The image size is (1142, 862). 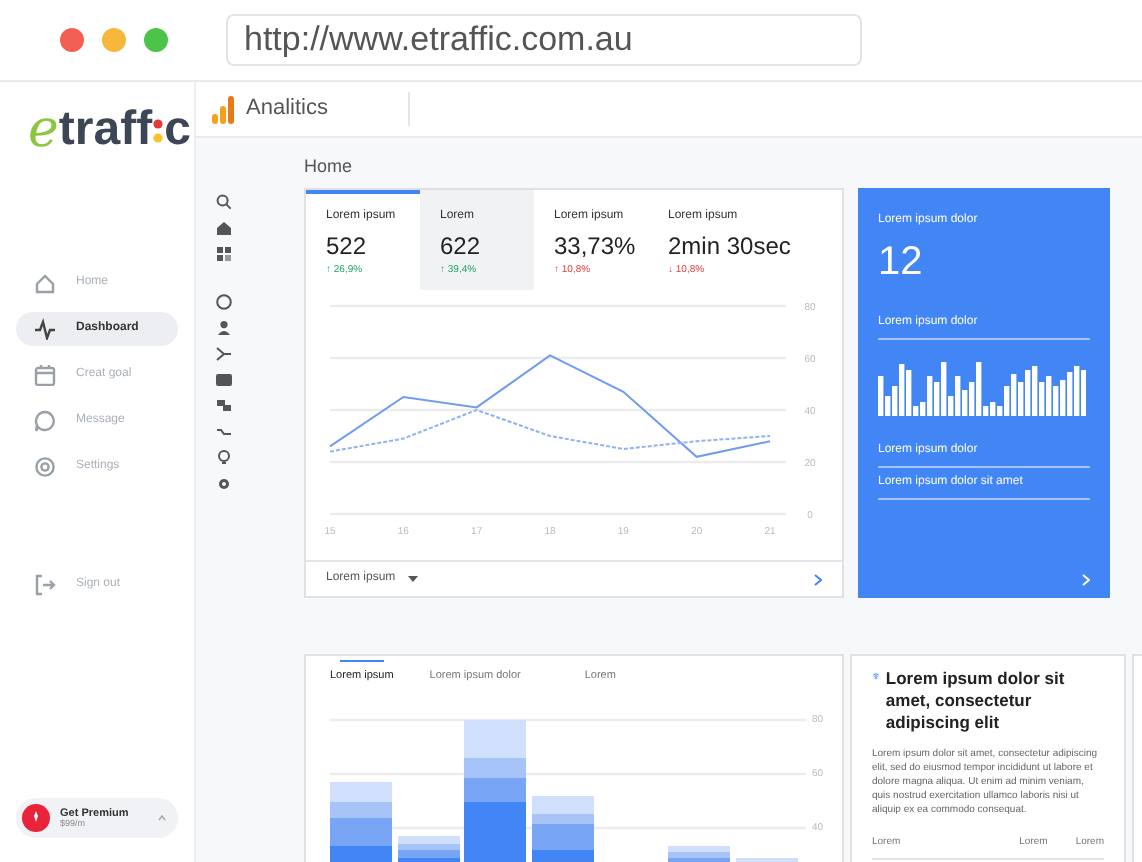 I want to click on logo-text: c, so click(x=177, y=130).